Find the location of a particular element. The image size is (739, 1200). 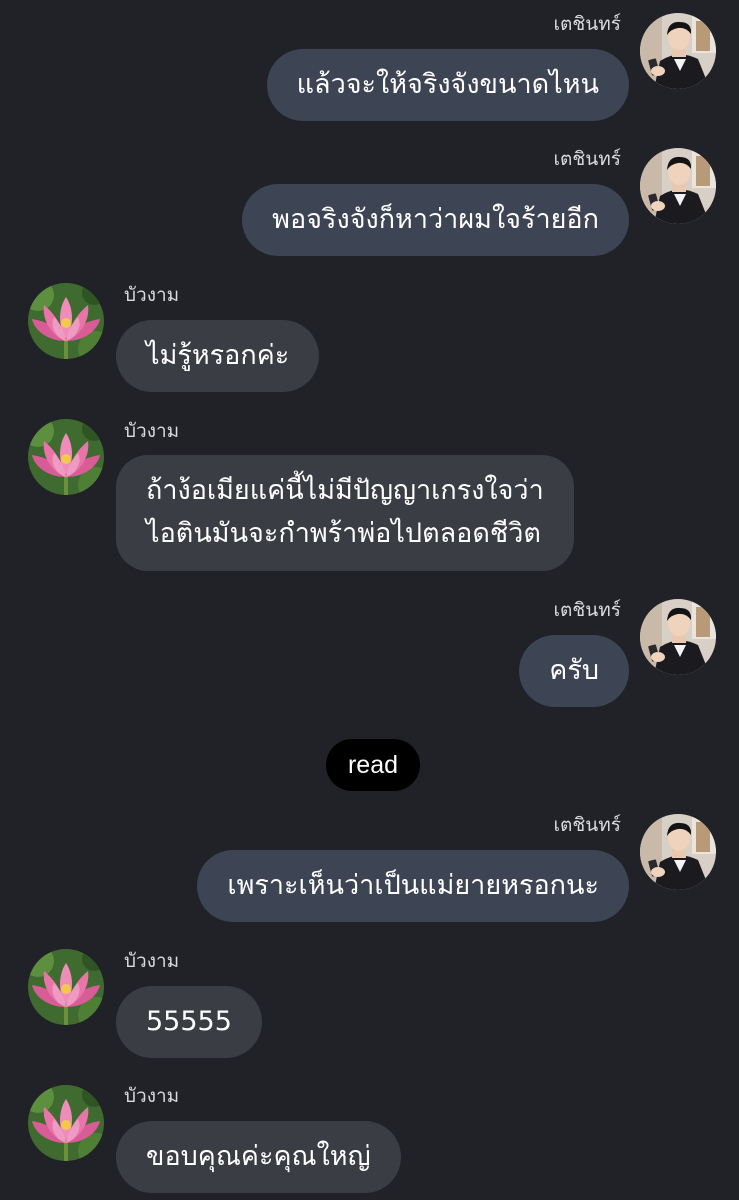

incoming-message-bubble: 55555 is located at coordinates (189, 1022).